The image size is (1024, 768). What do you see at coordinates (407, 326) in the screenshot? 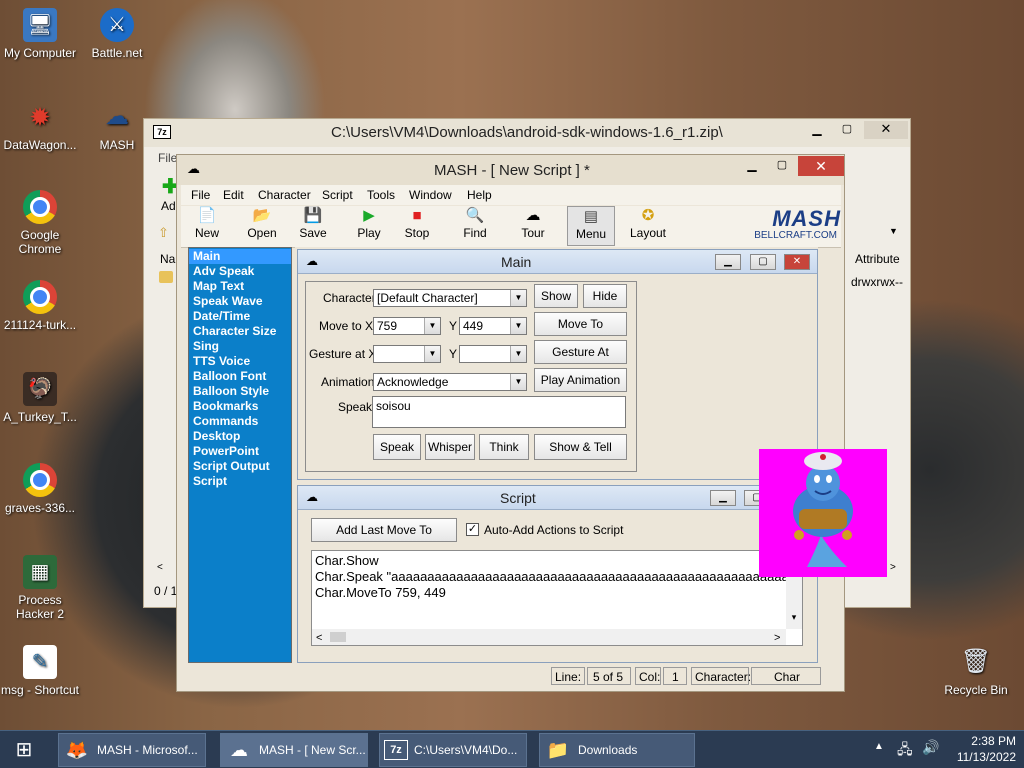
I see `move-x-select: 759 ▼` at bounding box center [407, 326].